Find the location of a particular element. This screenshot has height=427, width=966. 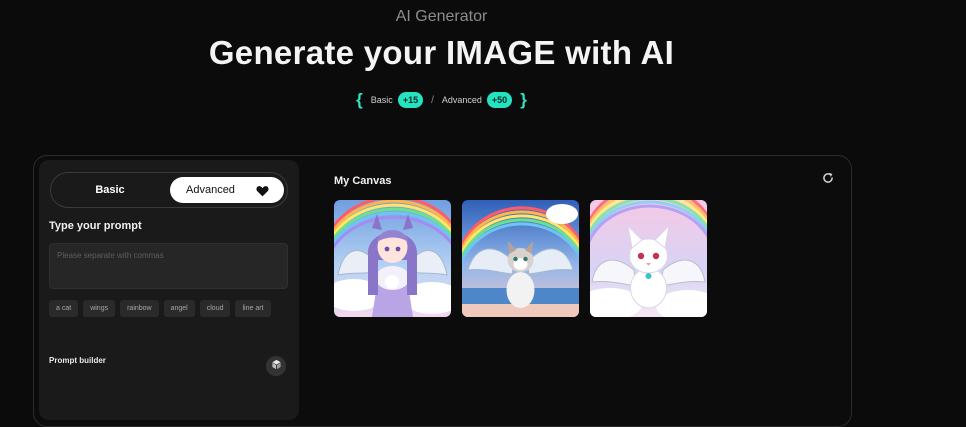

advanced-credit-label: Advanced is located at coordinates (461, 100).